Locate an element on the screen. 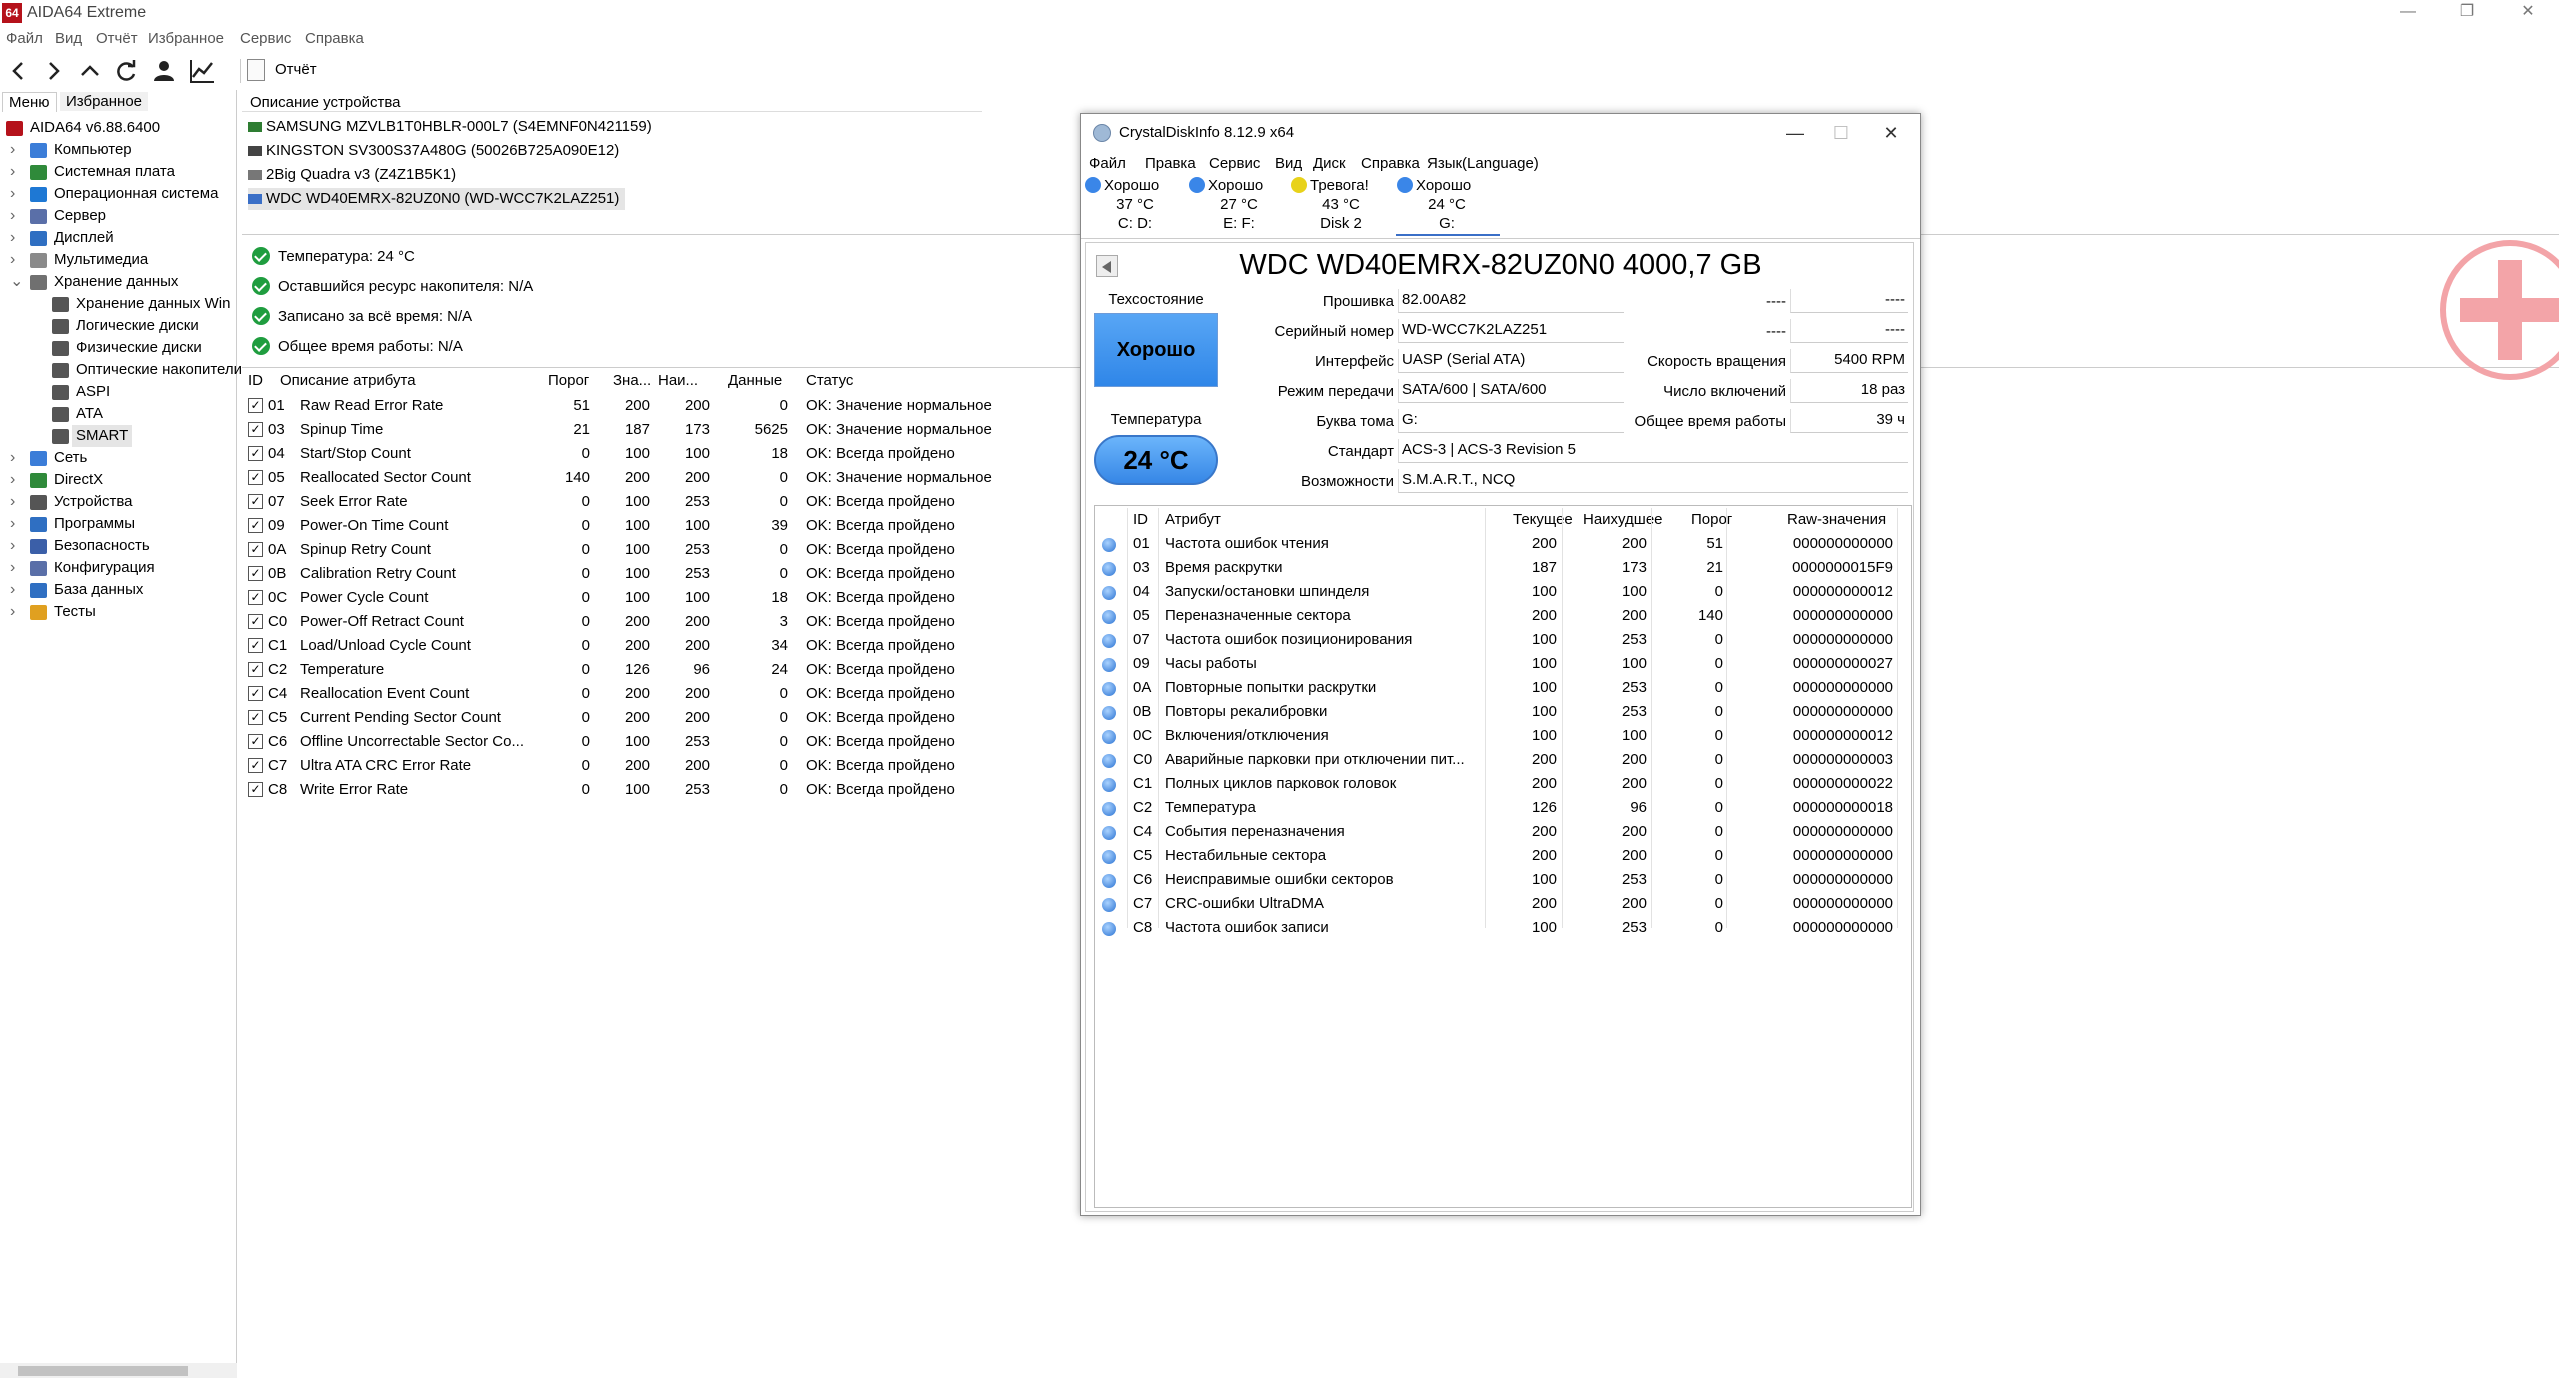 Image resolution: width=2559 pixels, height=1378 pixels. cdi-menu-tools: Сервис is located at coordinates (1234, 163).